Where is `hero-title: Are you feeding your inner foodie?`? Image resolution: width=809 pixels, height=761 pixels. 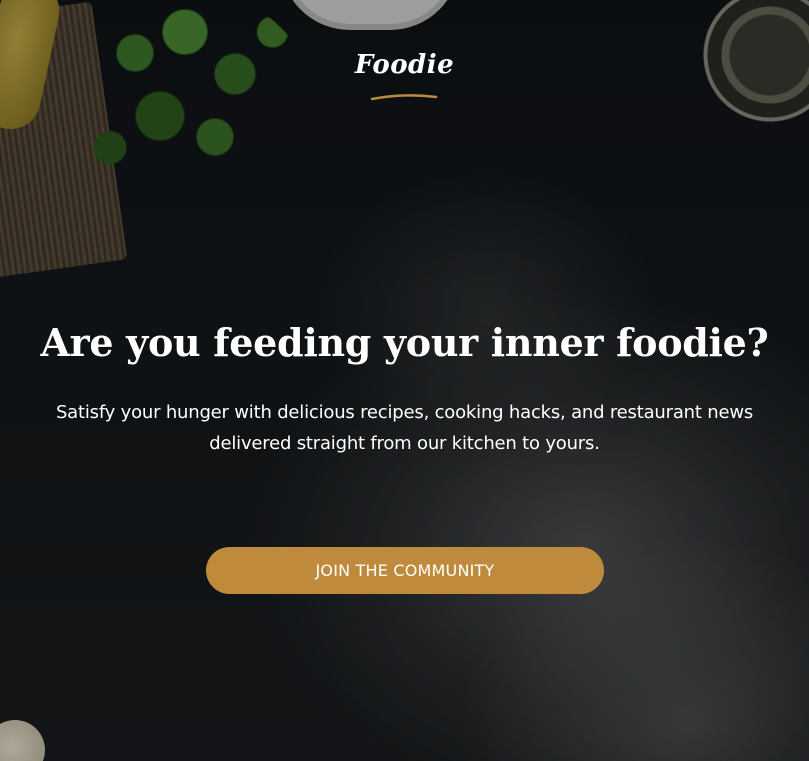
hero-title: Are you feeding your inner foodie? is located at coordinates (404, 342).